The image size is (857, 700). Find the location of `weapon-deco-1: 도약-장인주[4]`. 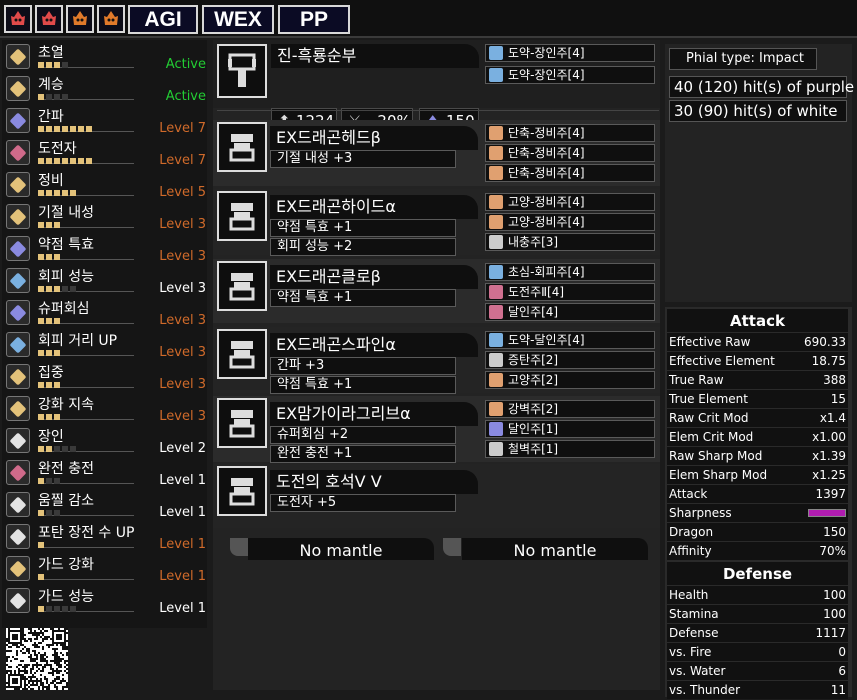

weapon-deco-1: 도약-장인주[4] is located at coordinates (570, 53).